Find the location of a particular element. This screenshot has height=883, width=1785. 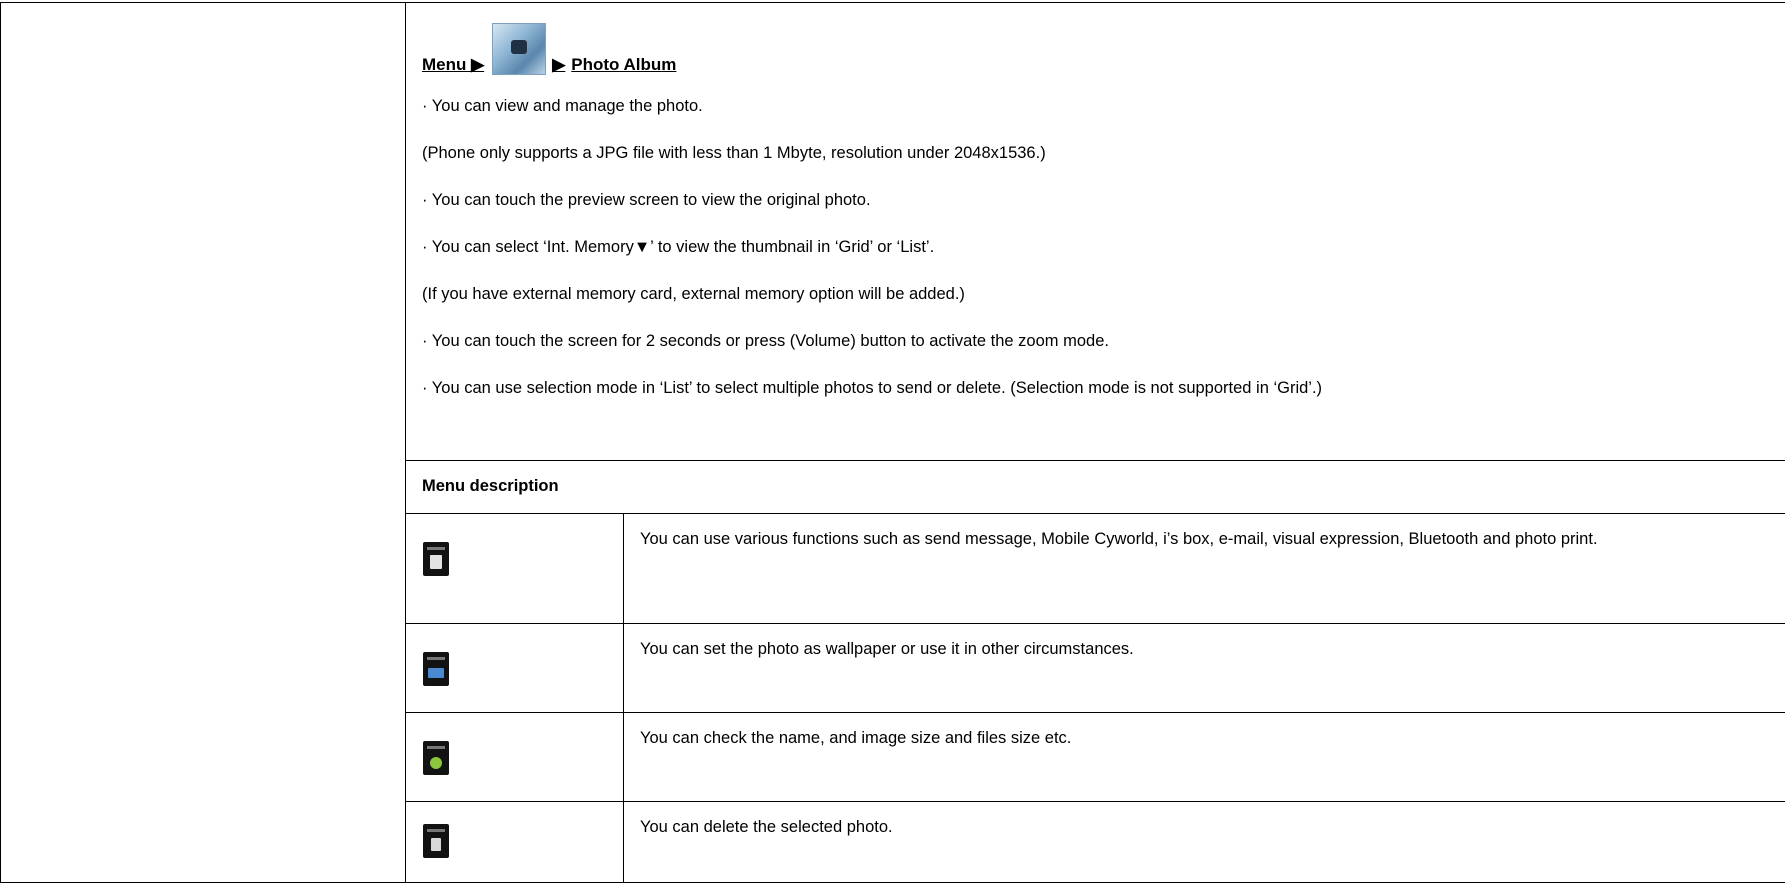

heading-title: Photo Album is located at coordinates (624, 64).